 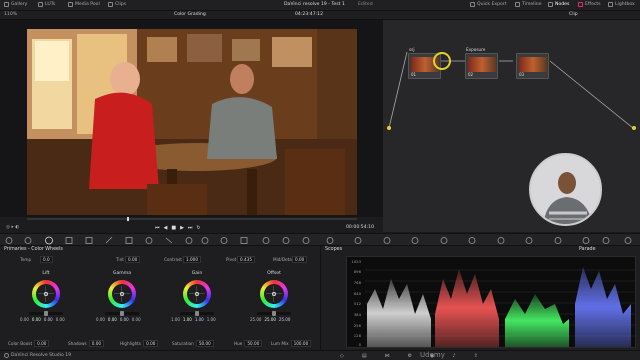 I want to click on saturation-field: Saturation 50.00, so click(x=193, y=343).